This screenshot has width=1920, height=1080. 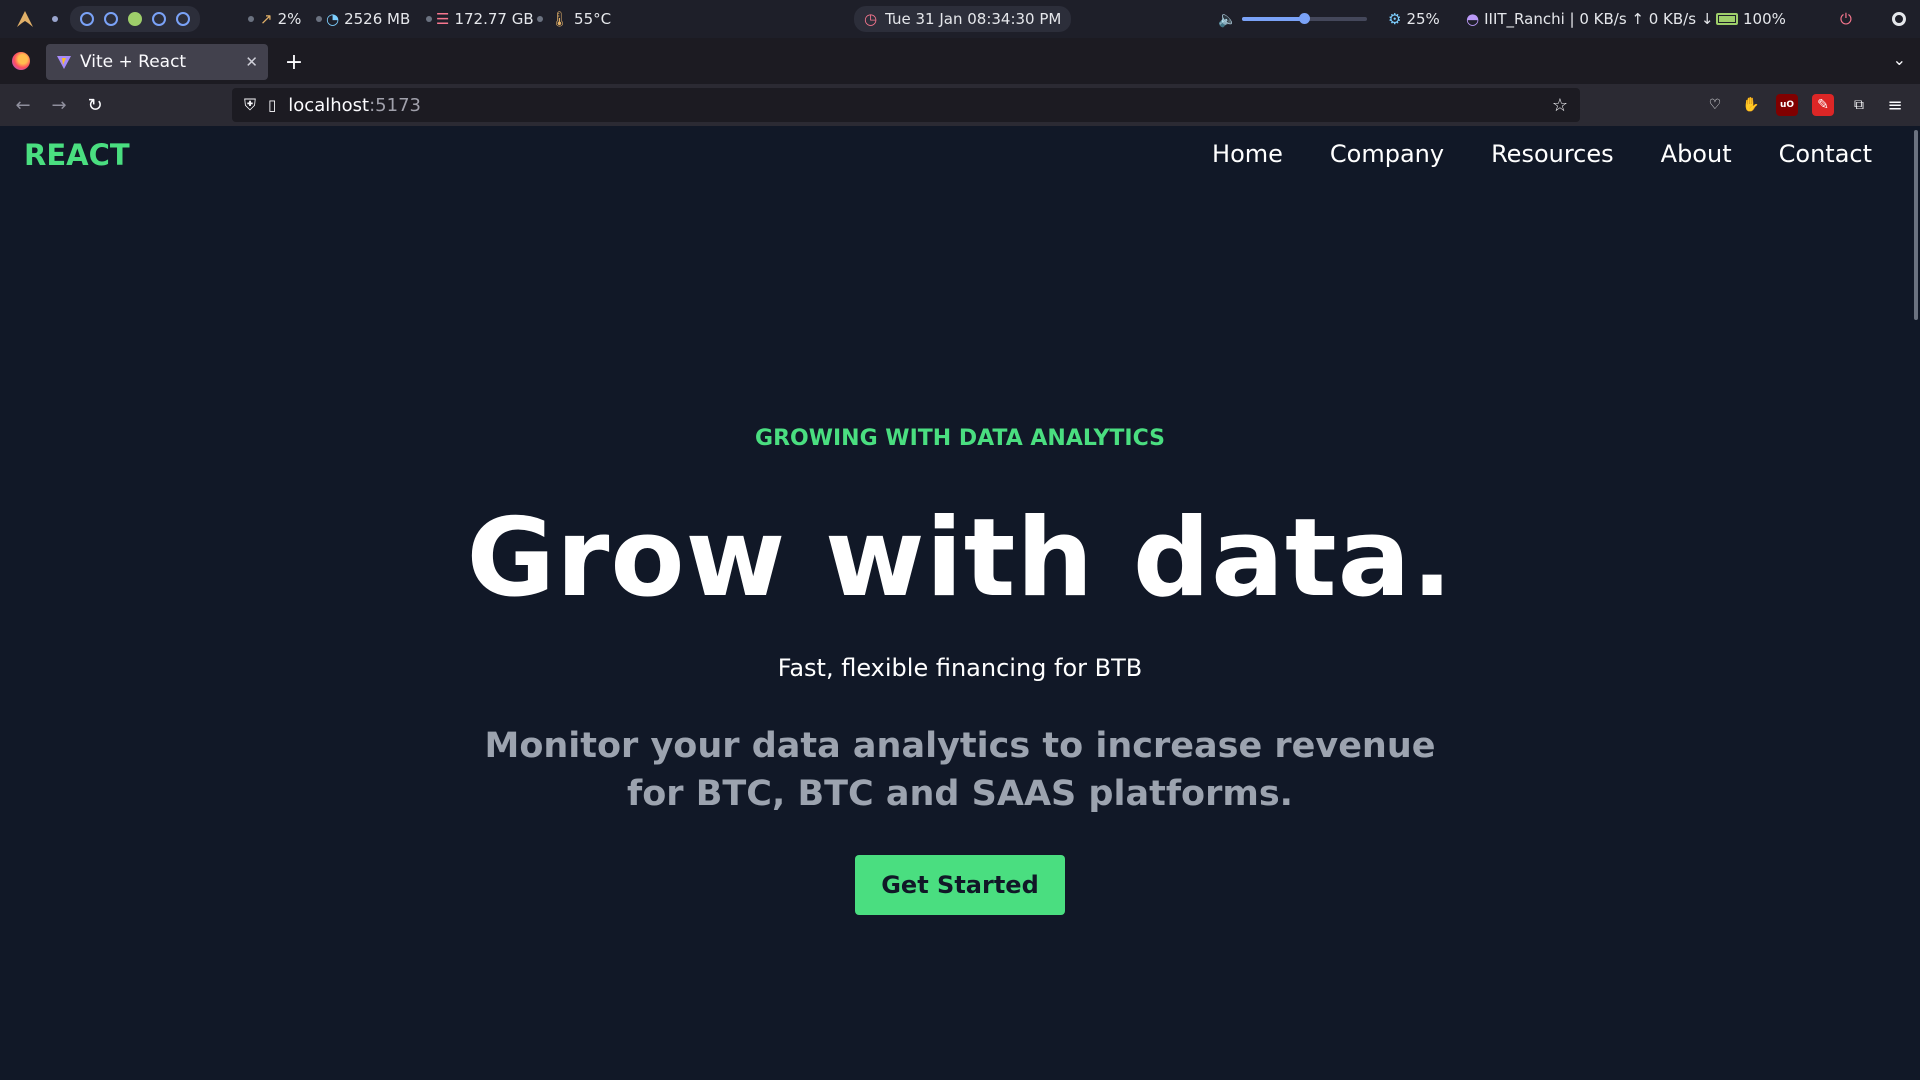 What do you see at coordinates (1387, 154) in the screenshot?
I see `nav-company: Company` at bounding box center [1387, 154].